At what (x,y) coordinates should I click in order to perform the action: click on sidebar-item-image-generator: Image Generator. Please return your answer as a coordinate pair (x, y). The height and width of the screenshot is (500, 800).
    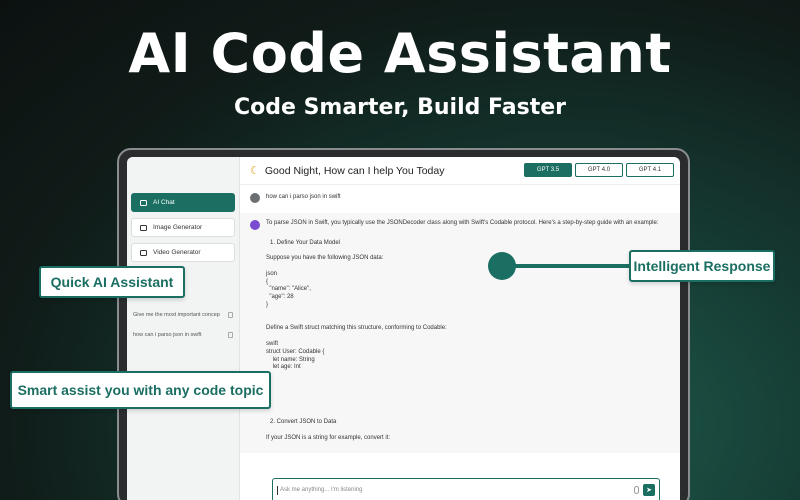
    Looking at the image, I should click on (183, 227).